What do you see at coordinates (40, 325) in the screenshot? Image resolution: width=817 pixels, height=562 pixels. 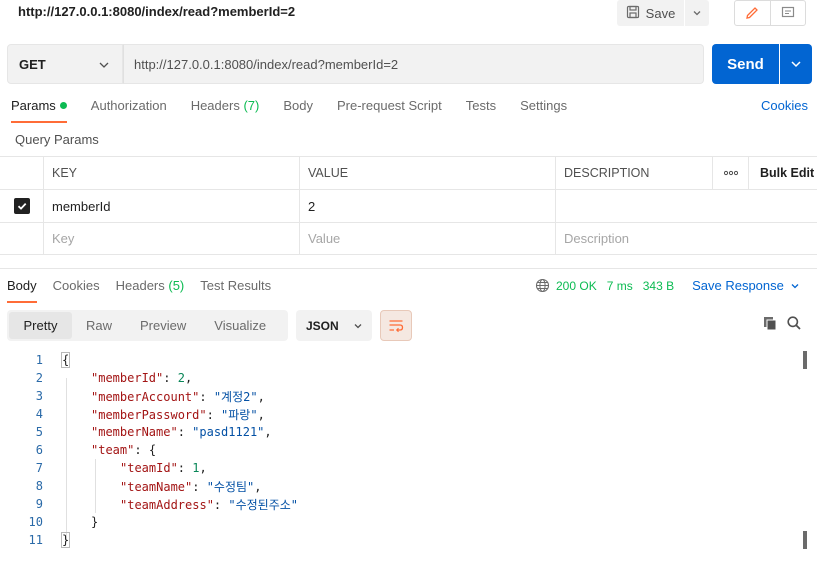 I see `view-pretty: Pretty` at bounding box center [40, 325].